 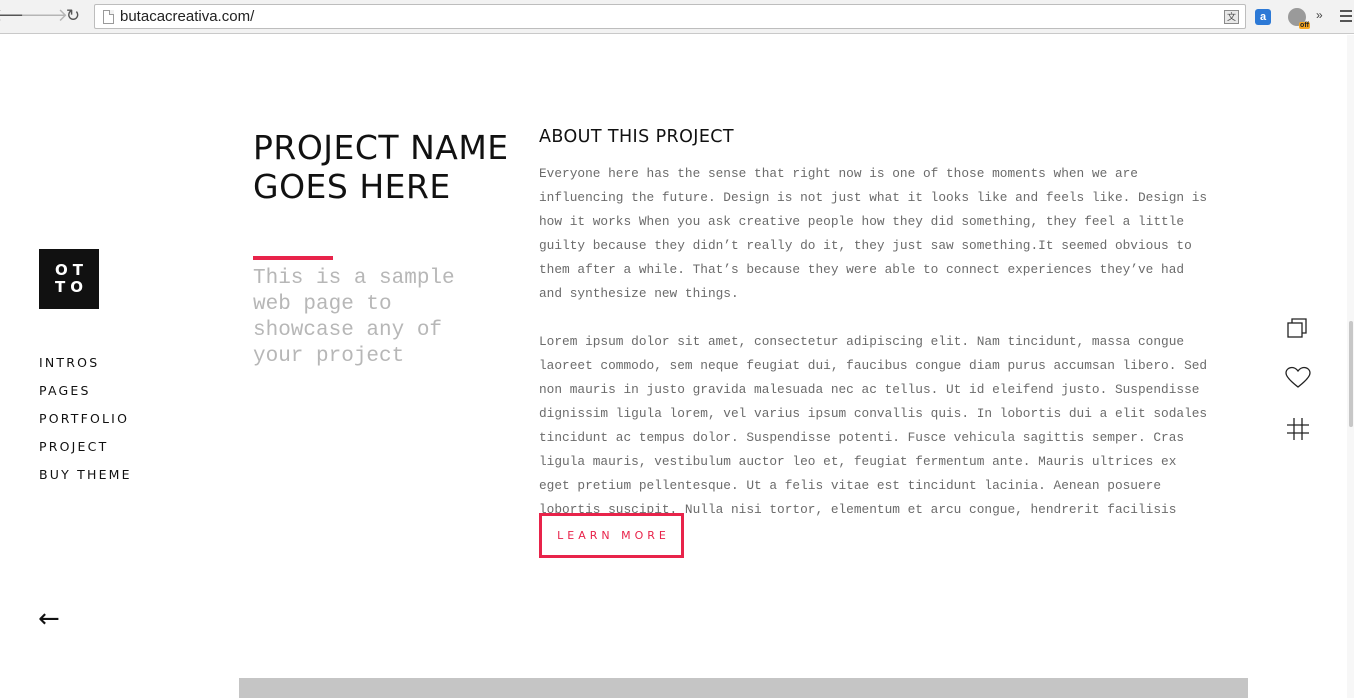 What do you see at coordinates (743, 688) in the screenshot?
I see `project-image-placeholder` at bounding box center [743, 688].